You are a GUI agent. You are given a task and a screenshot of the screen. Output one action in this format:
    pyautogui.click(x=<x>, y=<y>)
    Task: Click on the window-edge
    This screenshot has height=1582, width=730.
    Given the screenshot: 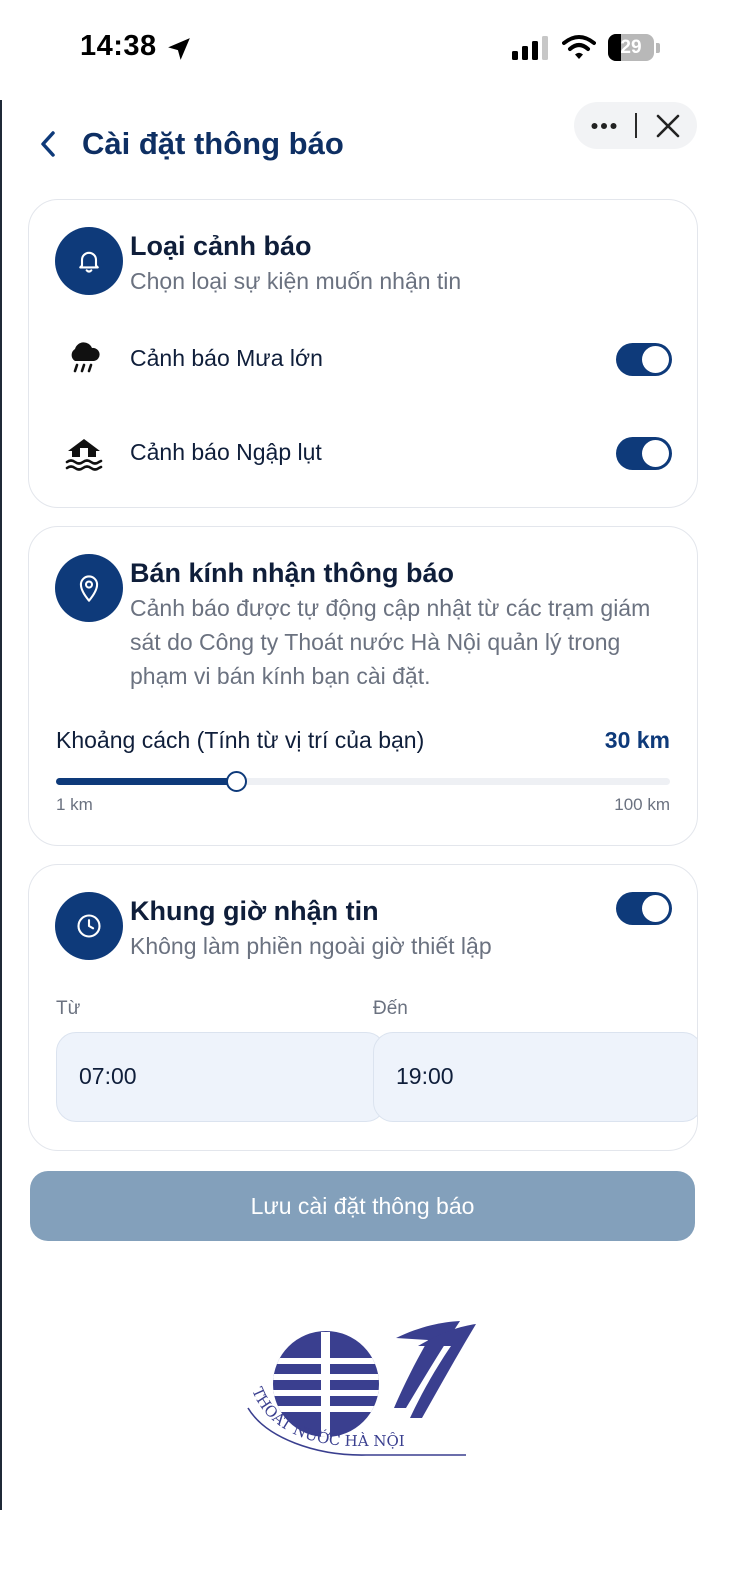 What is the action you would take?
    pyautogui.click(x=1, y=805)
    